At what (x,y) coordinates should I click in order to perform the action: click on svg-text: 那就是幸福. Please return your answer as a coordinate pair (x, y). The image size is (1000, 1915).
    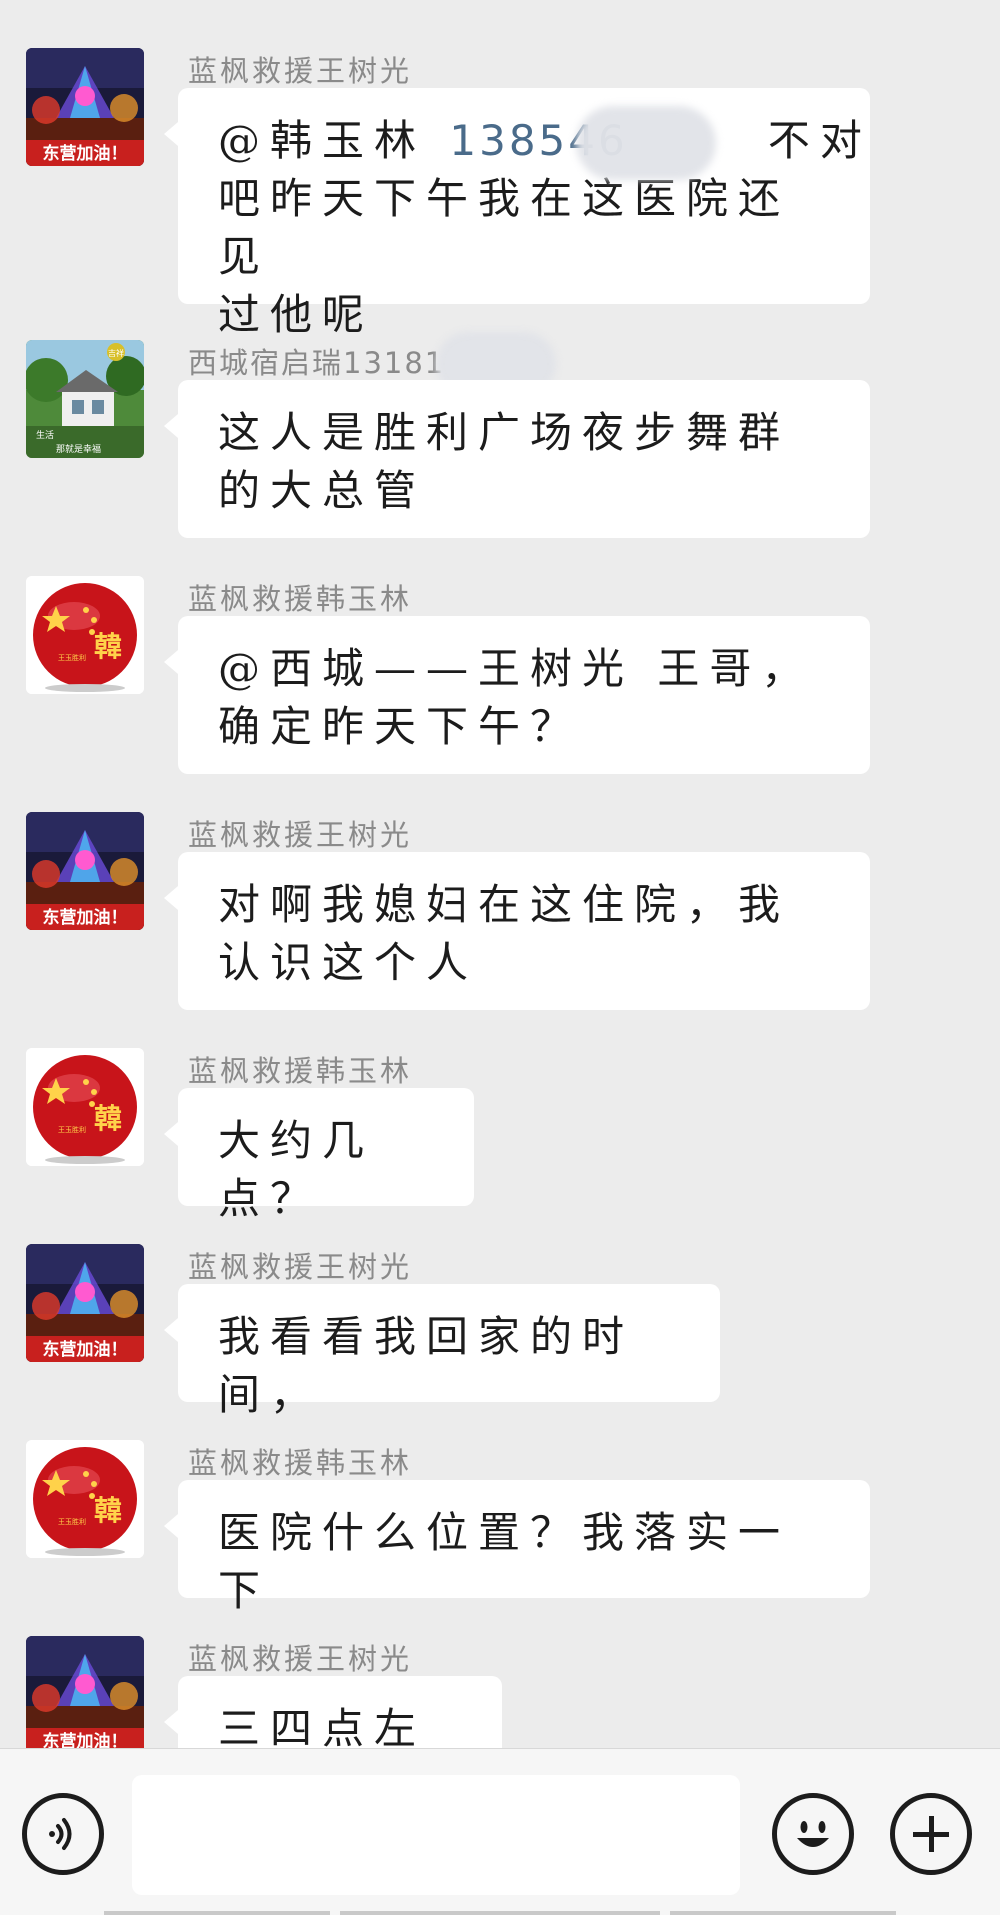
    Looking at the image, I should click on (78, 449).